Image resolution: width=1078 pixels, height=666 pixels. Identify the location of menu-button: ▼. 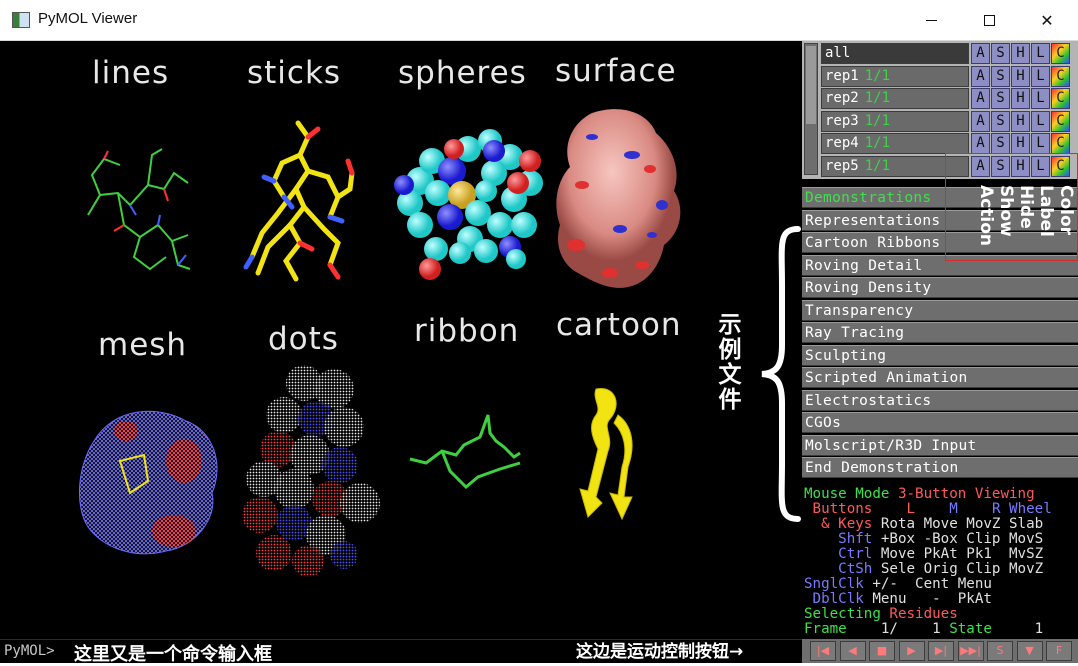
(1029, 651).